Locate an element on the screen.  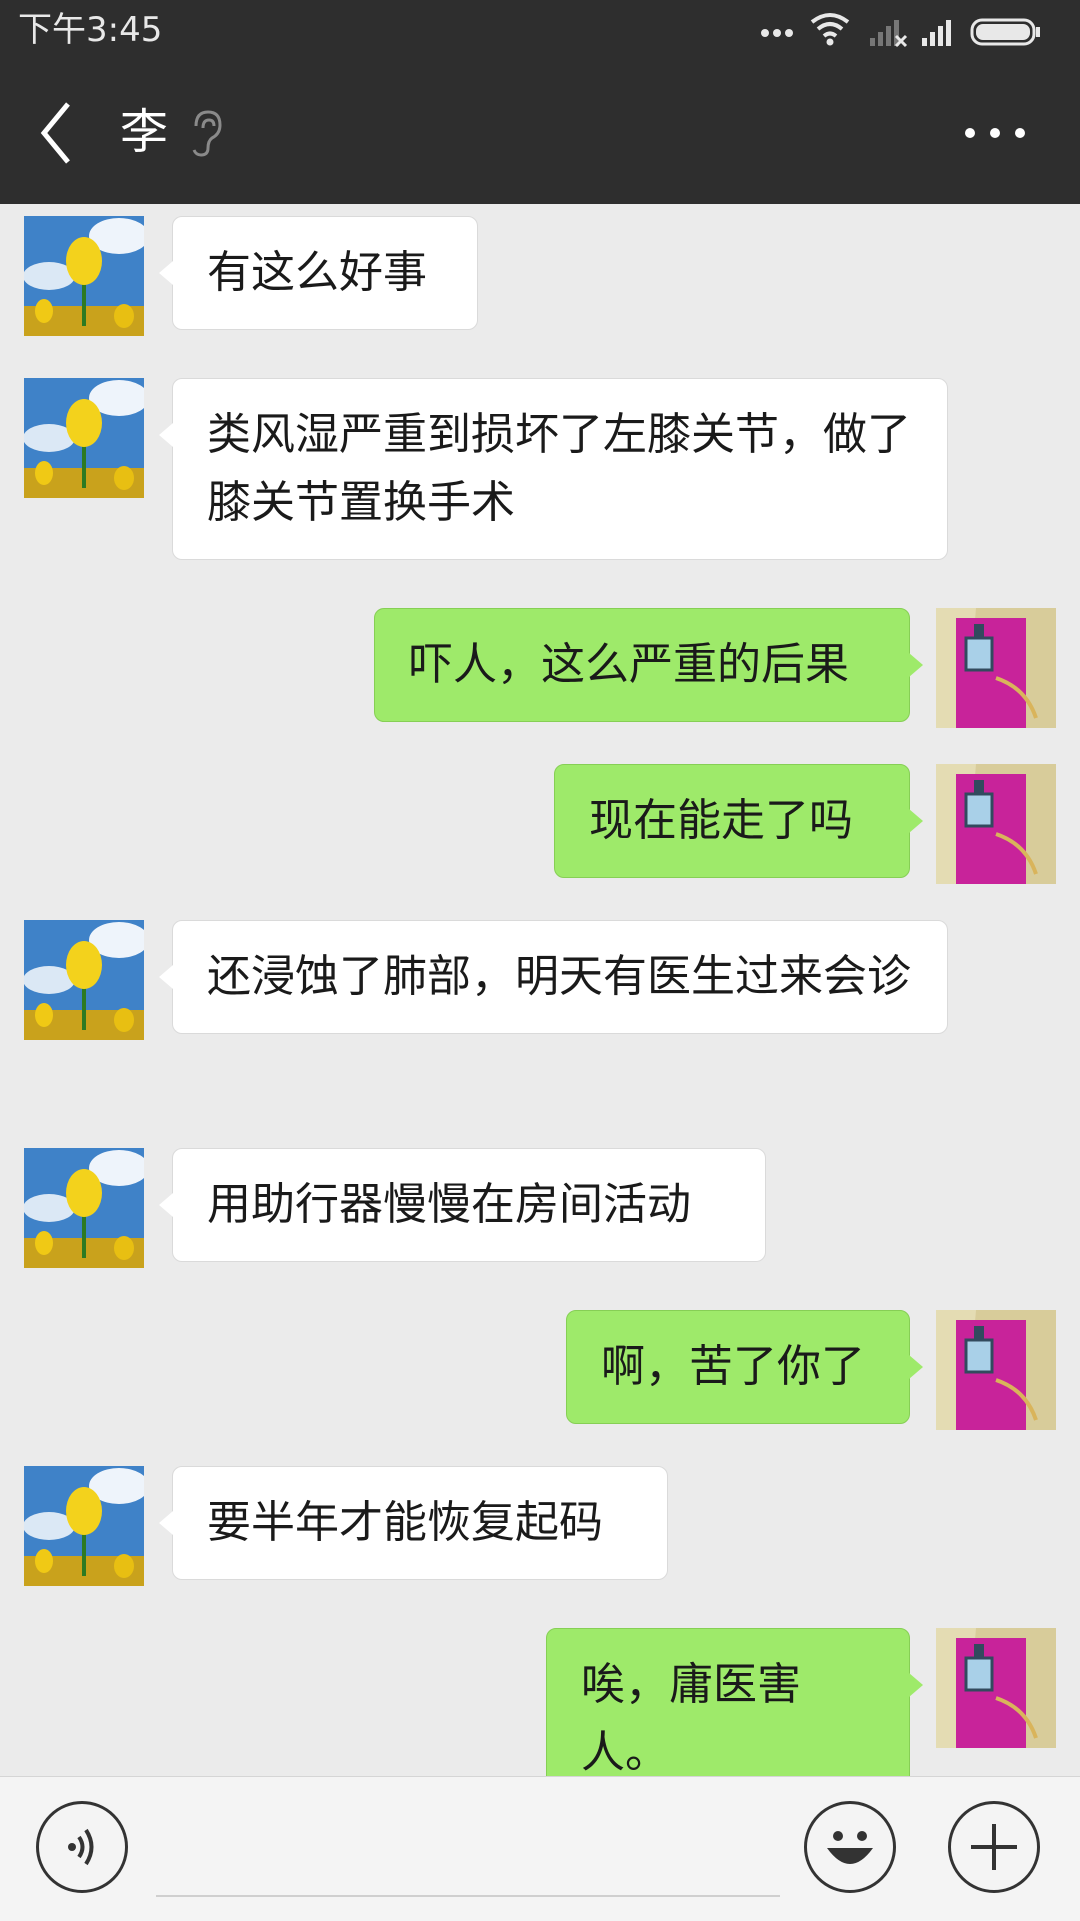
voice-icon is located at coordinates (81, 1847).